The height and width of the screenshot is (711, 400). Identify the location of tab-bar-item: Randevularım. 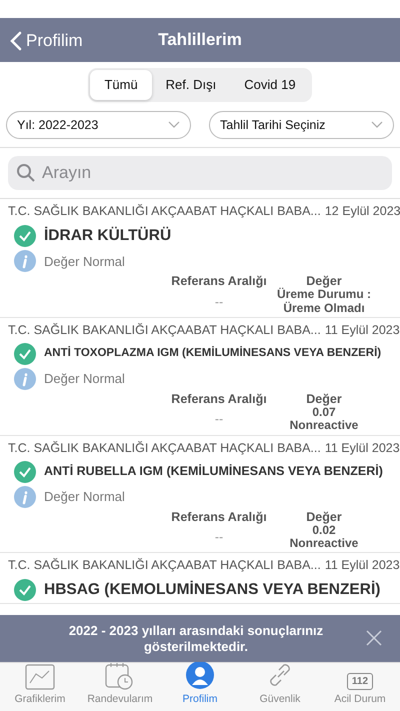
(120, 687).